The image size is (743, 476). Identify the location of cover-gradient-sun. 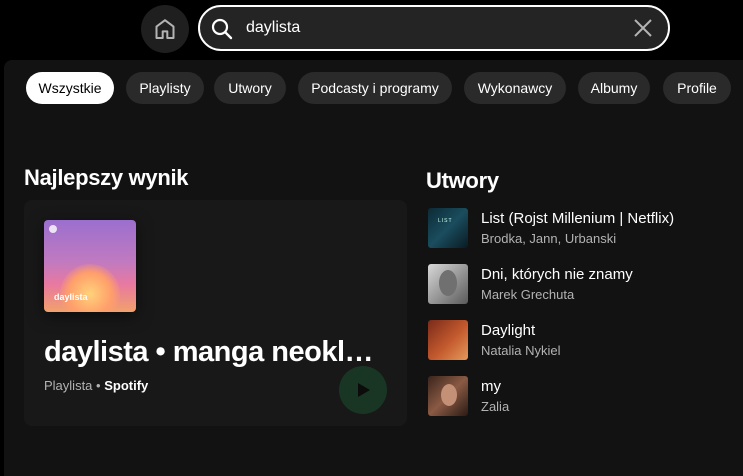
(90, 288).